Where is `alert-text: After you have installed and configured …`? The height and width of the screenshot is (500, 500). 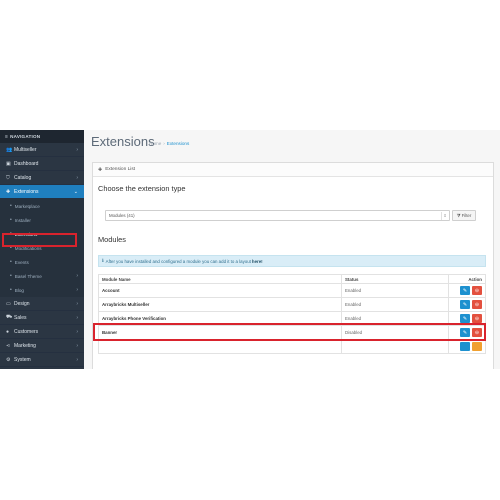 alert-text: After you have installed and configured … is located at coordinates (178, 261).